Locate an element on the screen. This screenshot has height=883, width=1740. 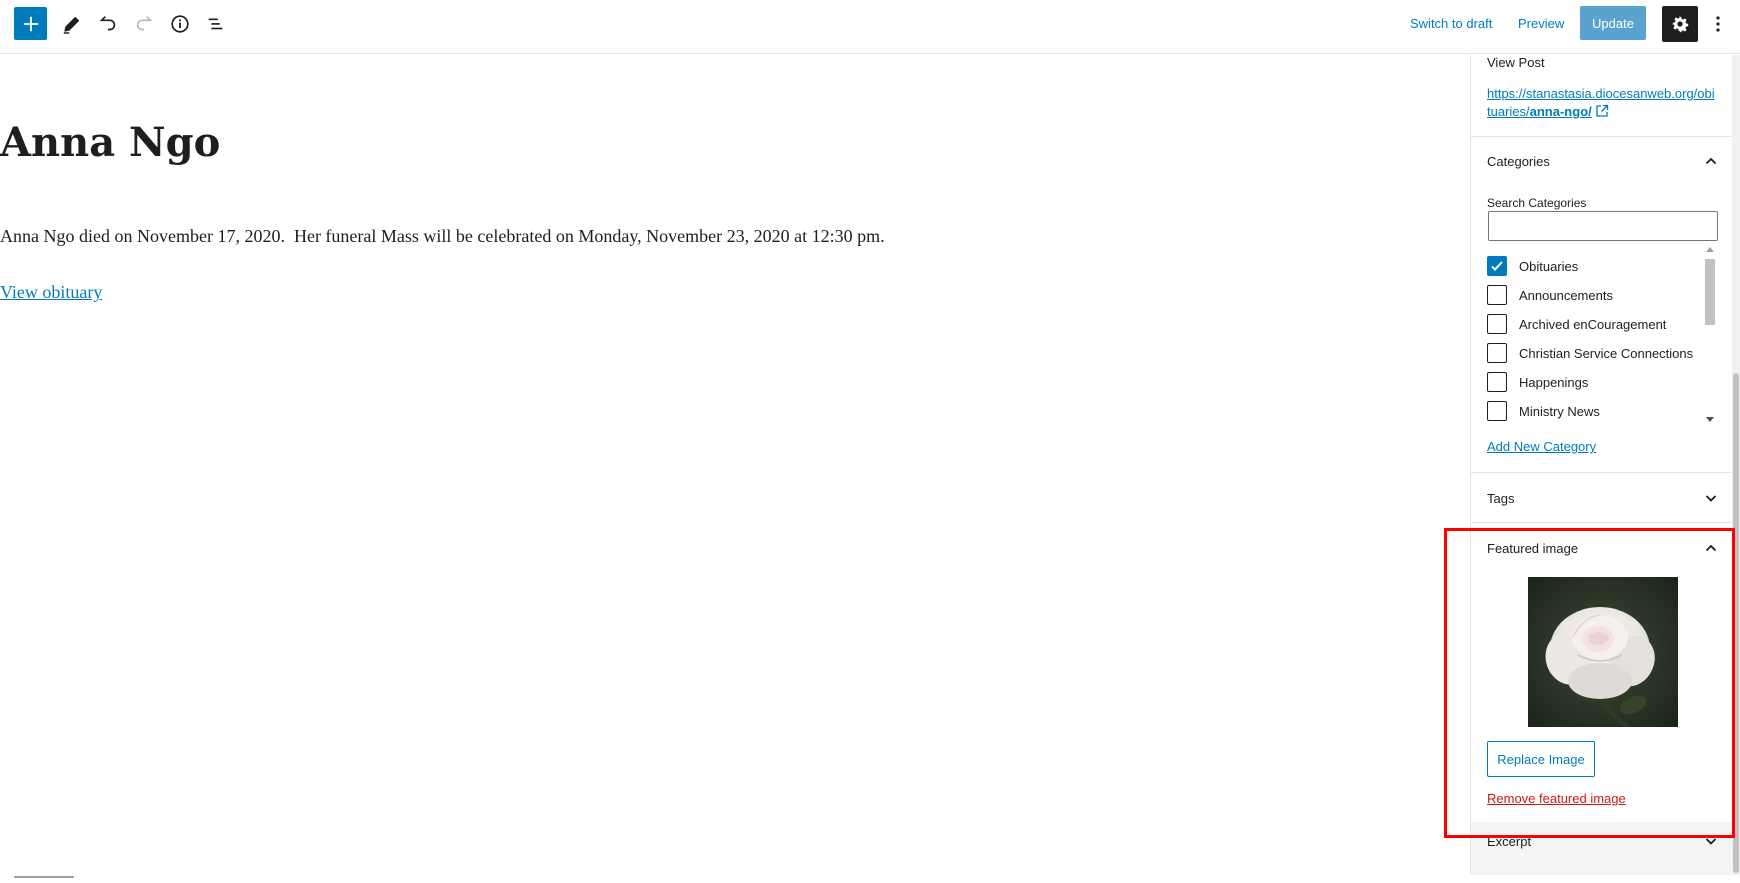
block-navigation-button is located at coordinates (215, 23).